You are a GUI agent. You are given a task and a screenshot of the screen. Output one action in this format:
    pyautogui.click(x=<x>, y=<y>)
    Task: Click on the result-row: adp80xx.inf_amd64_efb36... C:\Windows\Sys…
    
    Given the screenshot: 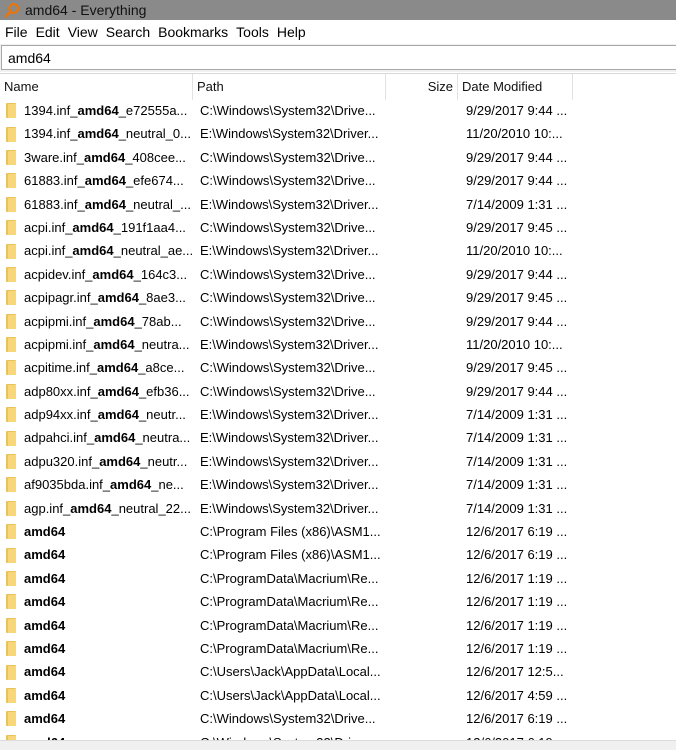 What is the action you would take?
    pyautogui.click(x=338, y=391)
    